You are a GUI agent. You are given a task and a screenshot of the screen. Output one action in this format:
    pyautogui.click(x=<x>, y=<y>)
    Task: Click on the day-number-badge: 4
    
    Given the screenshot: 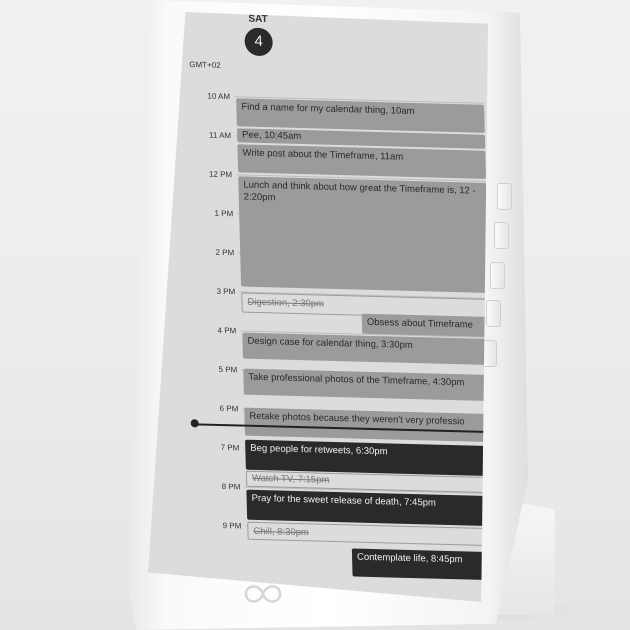 What is the action you would take?
    pyautogui.click(x=259, y=42)
    